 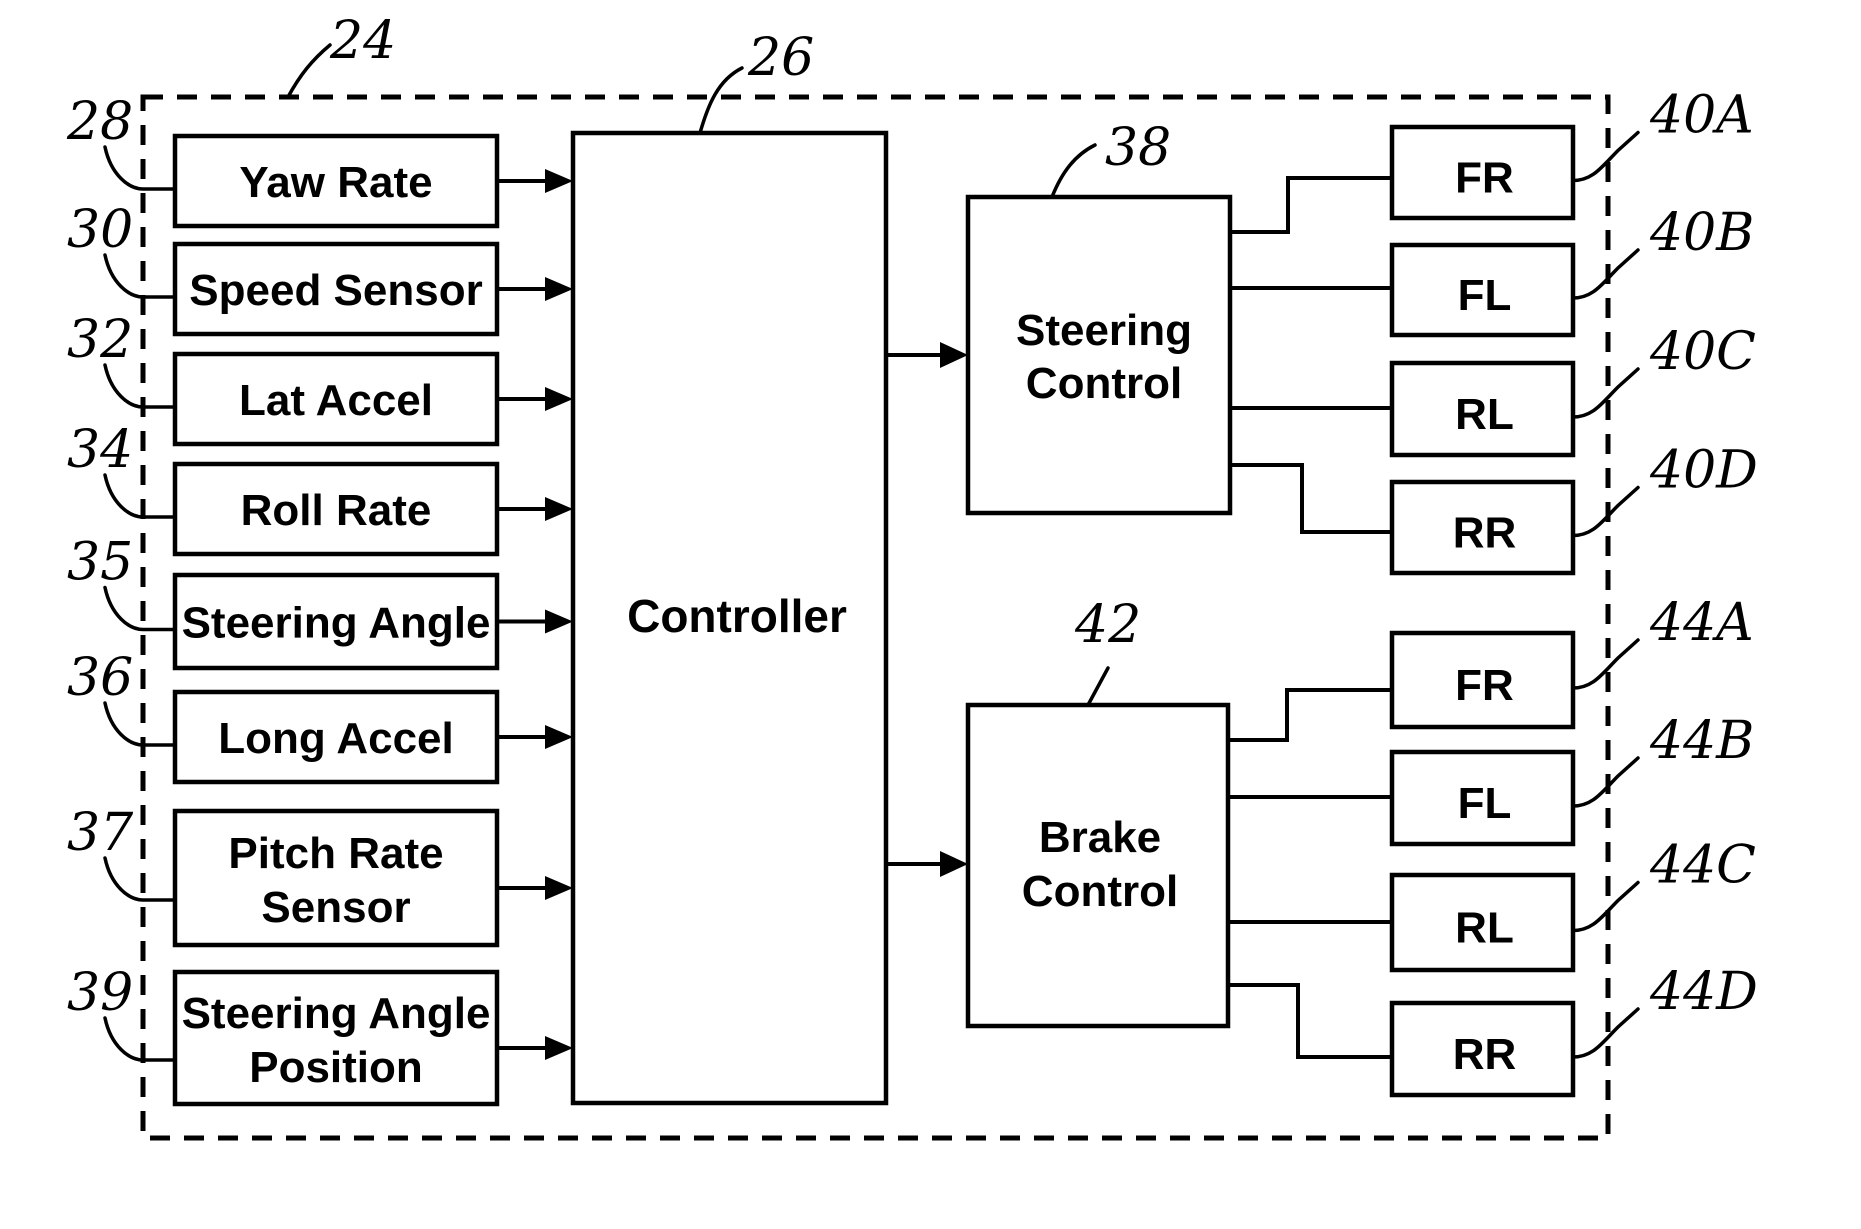 I want to click on brake-control-ref-label: 42, so click(x=1107, y=625).